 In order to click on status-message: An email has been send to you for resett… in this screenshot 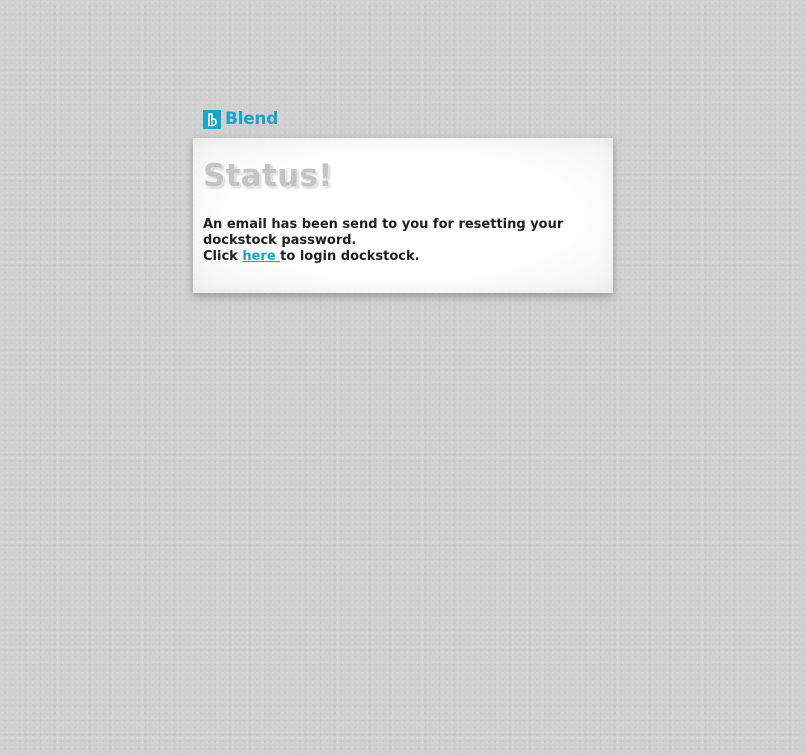, I will do `click(403, 241)`.